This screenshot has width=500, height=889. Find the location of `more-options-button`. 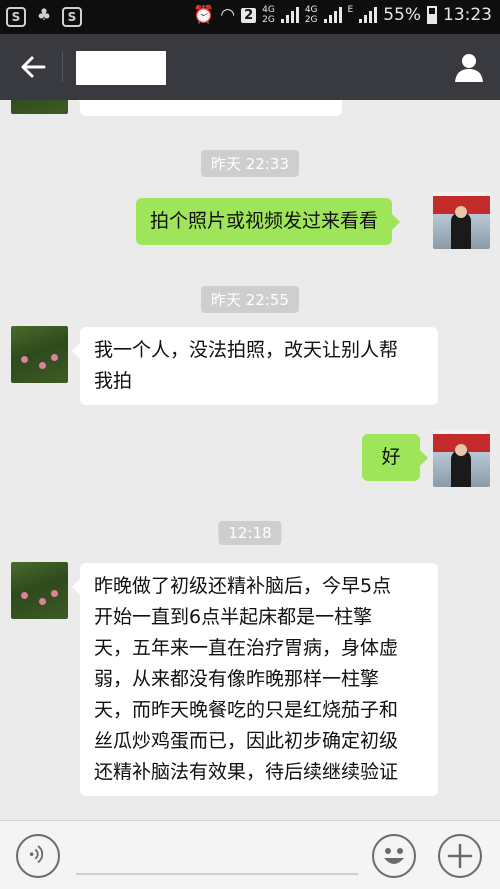

more-options-button is located at coordinates (460, 856).